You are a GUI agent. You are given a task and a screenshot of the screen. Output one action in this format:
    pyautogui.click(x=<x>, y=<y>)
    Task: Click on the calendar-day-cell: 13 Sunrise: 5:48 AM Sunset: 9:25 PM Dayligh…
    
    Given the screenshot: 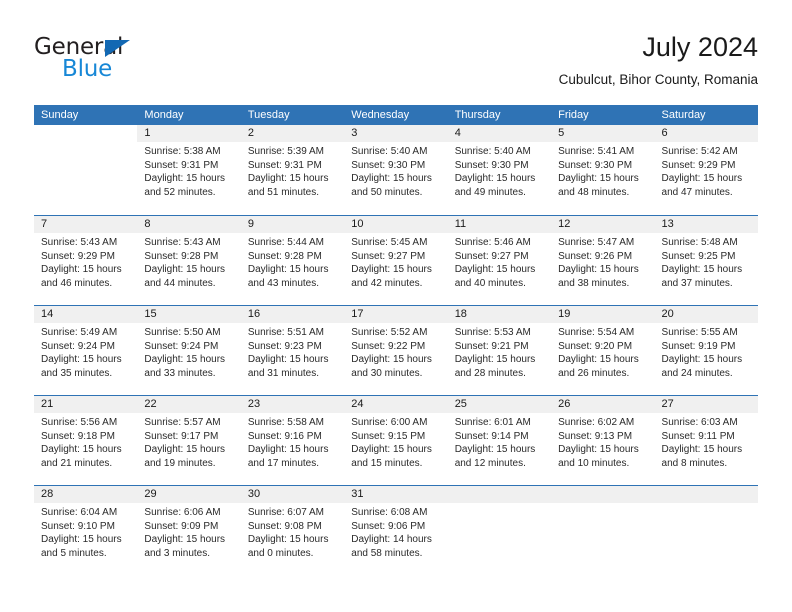 What is the action you would take?
    pyautogui.click(x=706, y=260)
    